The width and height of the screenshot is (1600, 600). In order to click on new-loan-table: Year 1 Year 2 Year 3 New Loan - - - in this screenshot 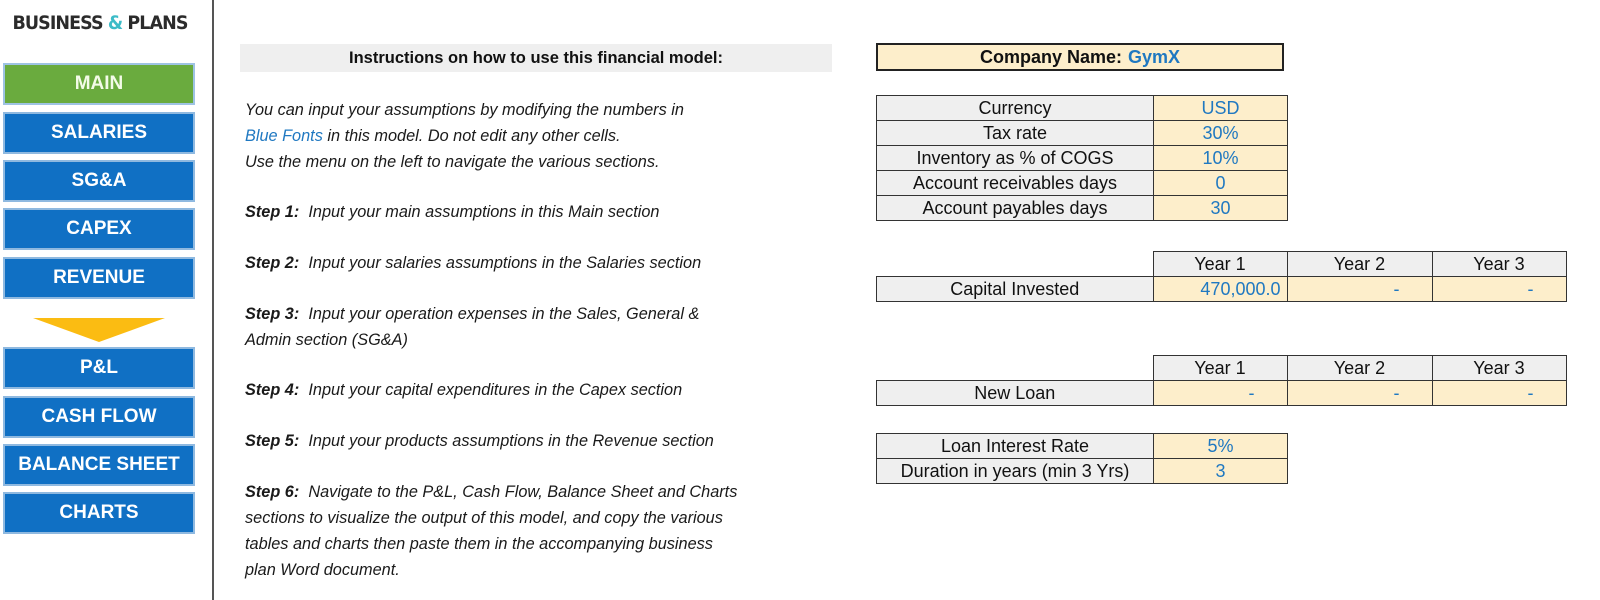, I will do `click(1221, 380)`.